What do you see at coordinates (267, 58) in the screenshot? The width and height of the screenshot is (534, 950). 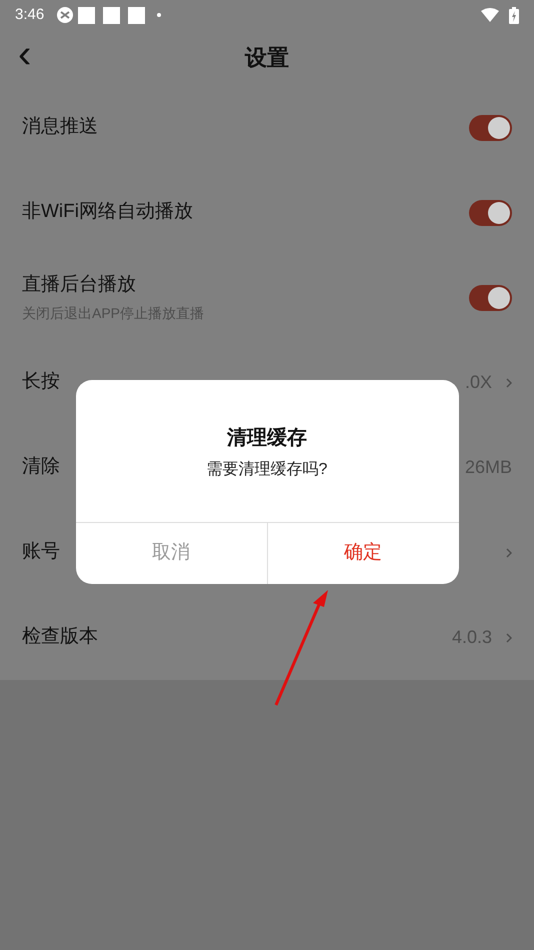 I see `page-title: 设置` at bounding box center [267, 58].